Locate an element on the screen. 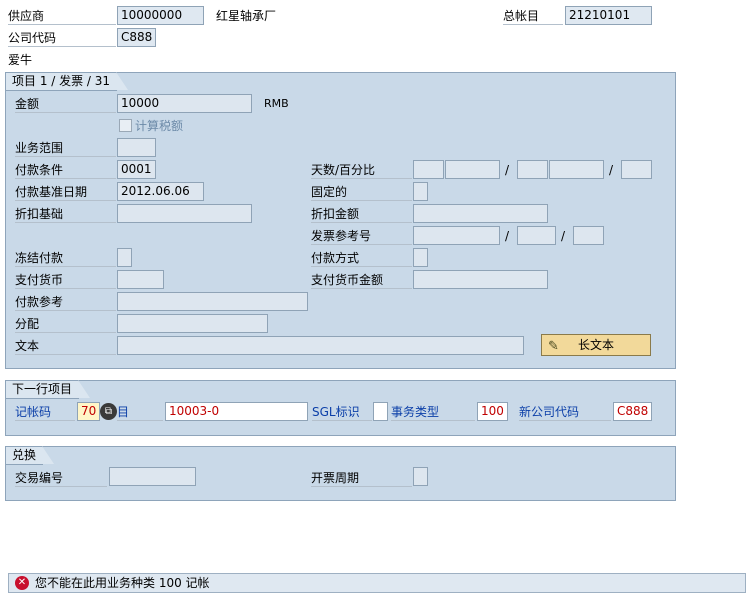 This screenshot has height=599, width=746. payment-method-field is located at coordinates (420, 257).